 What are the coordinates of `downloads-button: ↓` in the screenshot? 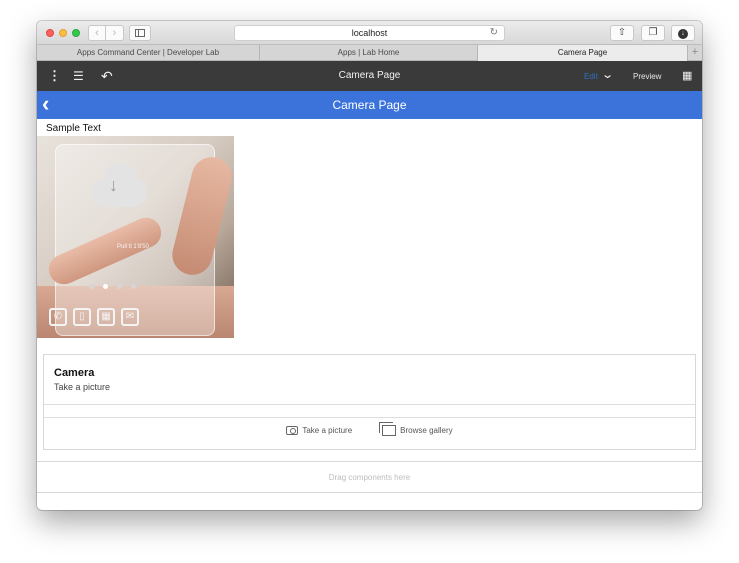 It's located at (683, 33).